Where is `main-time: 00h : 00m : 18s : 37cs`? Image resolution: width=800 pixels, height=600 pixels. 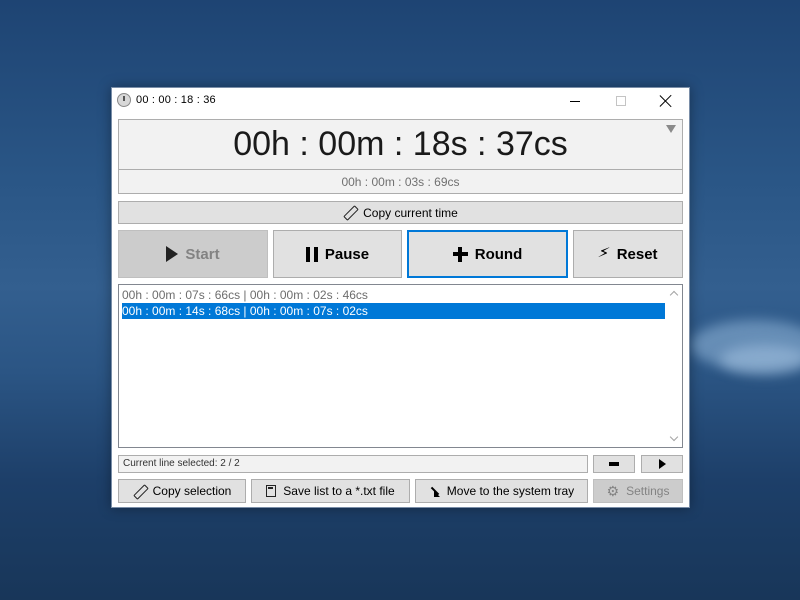 main-time: 00h : 00m : 18s : 37cs is located at coordinates (400, 144).